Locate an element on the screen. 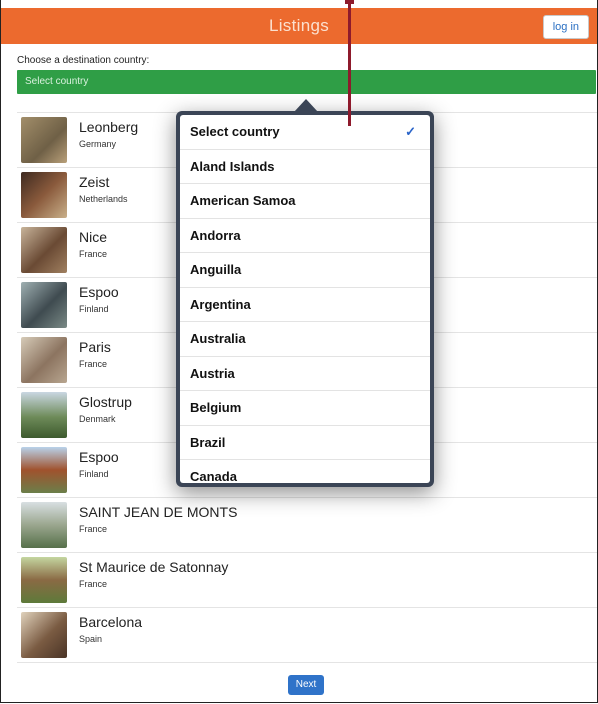 The width and height of the screenshot is (598, 704). option-label: Belgium is located at coordinates (216, 407).